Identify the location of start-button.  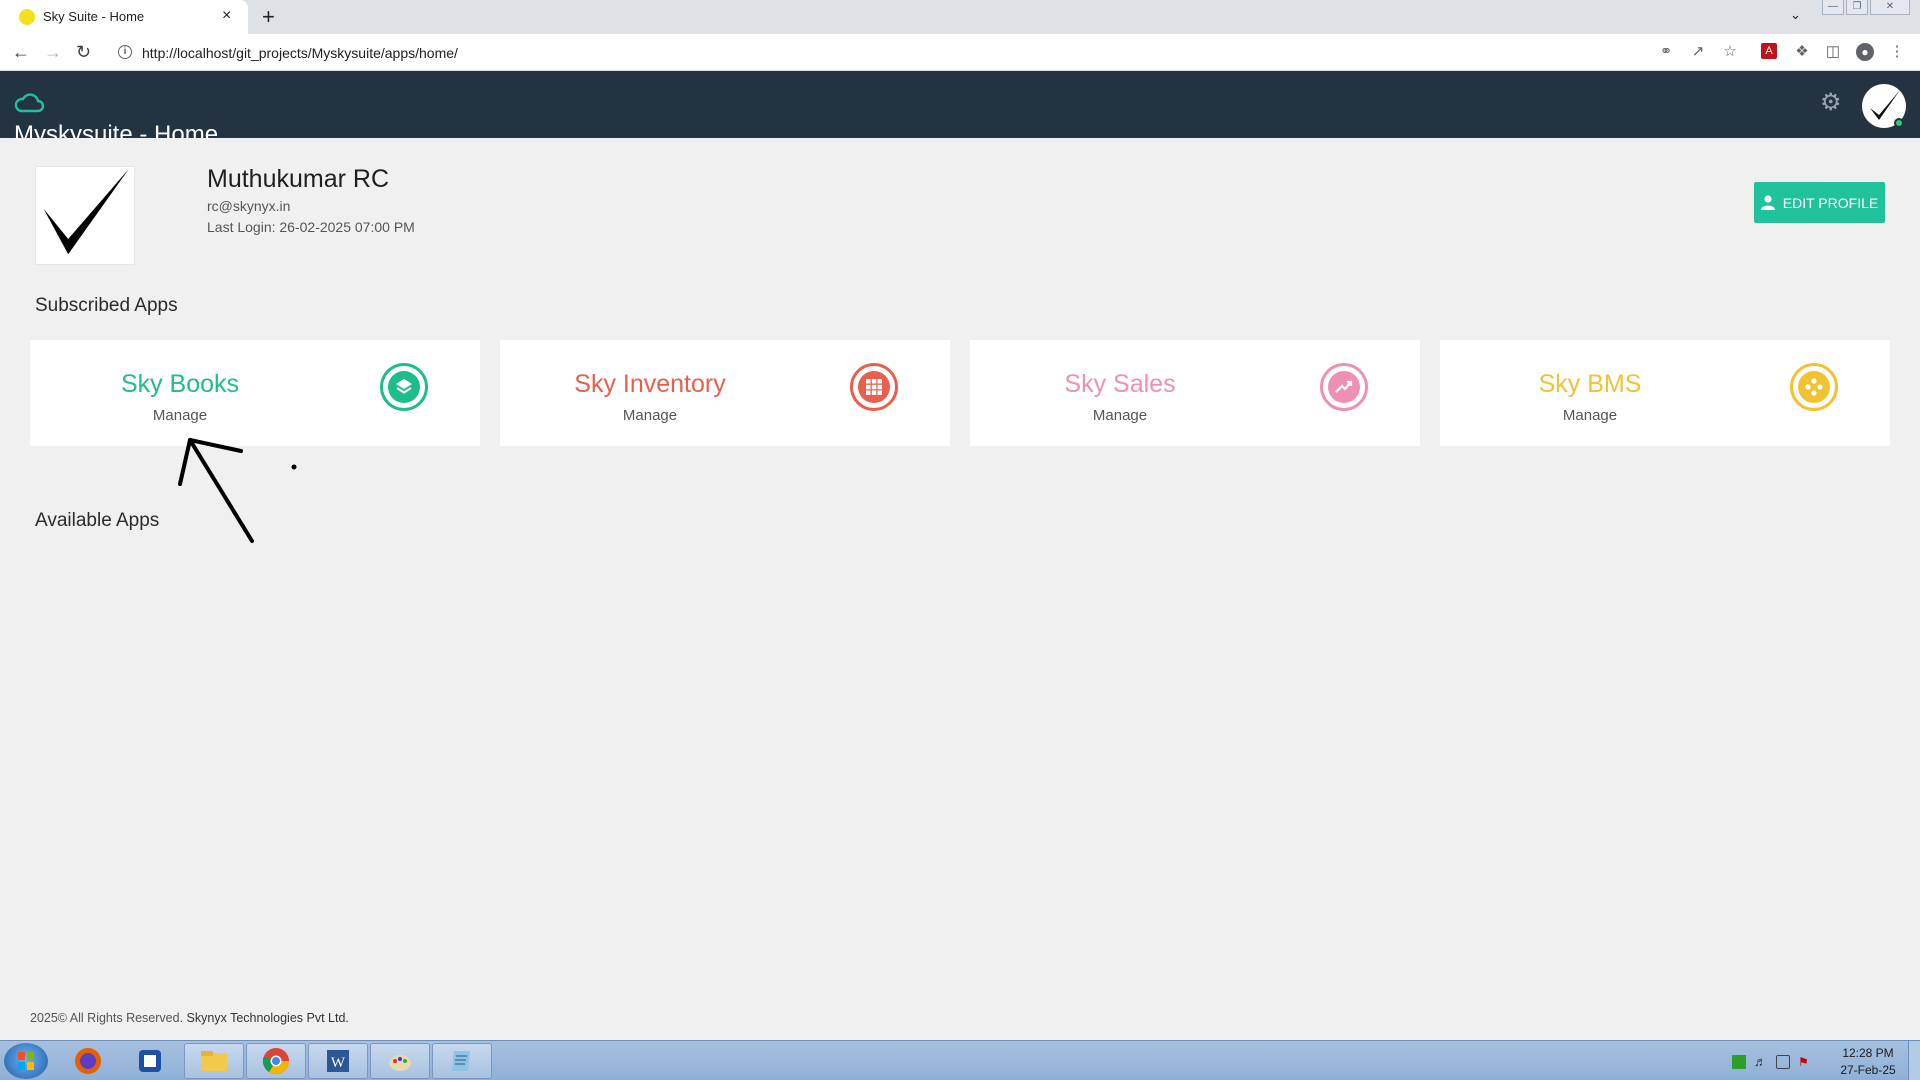
(26, 1061).